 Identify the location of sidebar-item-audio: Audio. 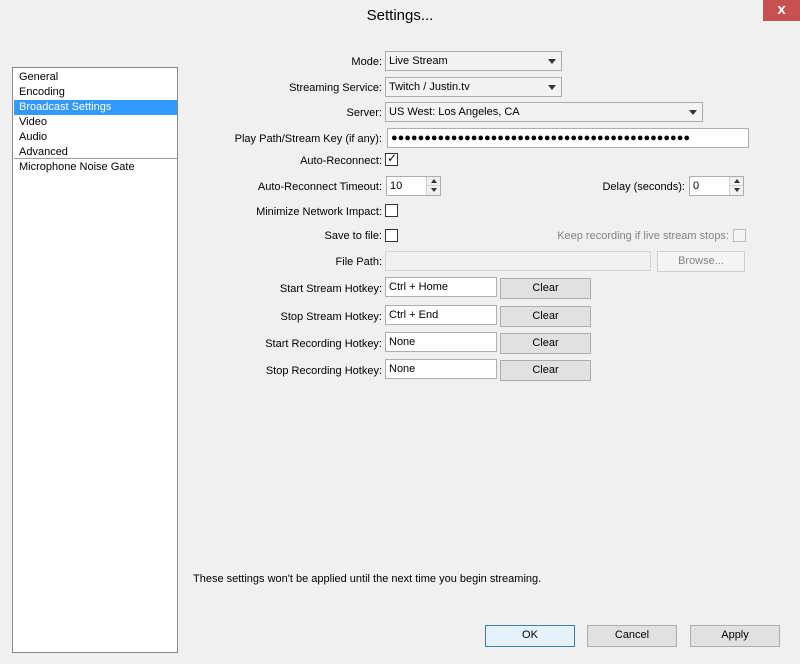
(95, 137).